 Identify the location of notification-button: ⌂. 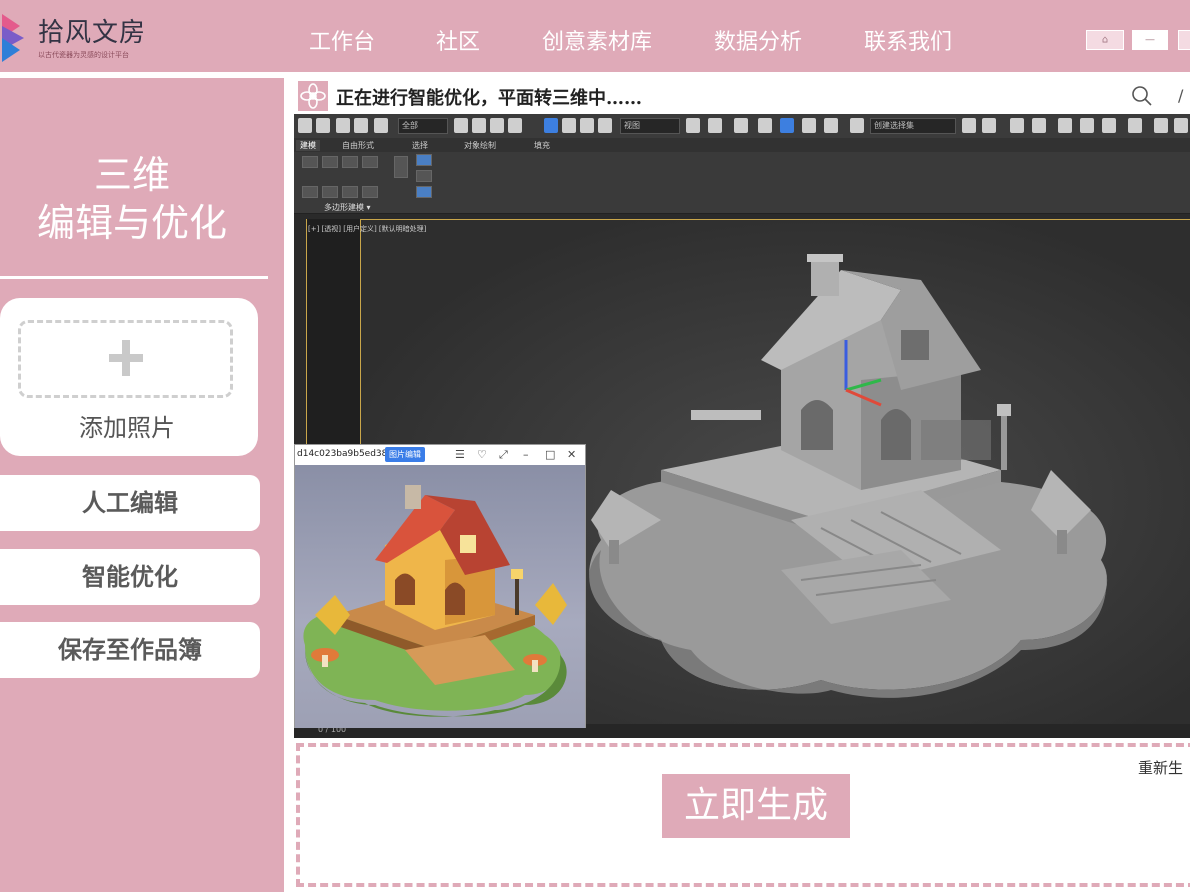
(1105, 40).